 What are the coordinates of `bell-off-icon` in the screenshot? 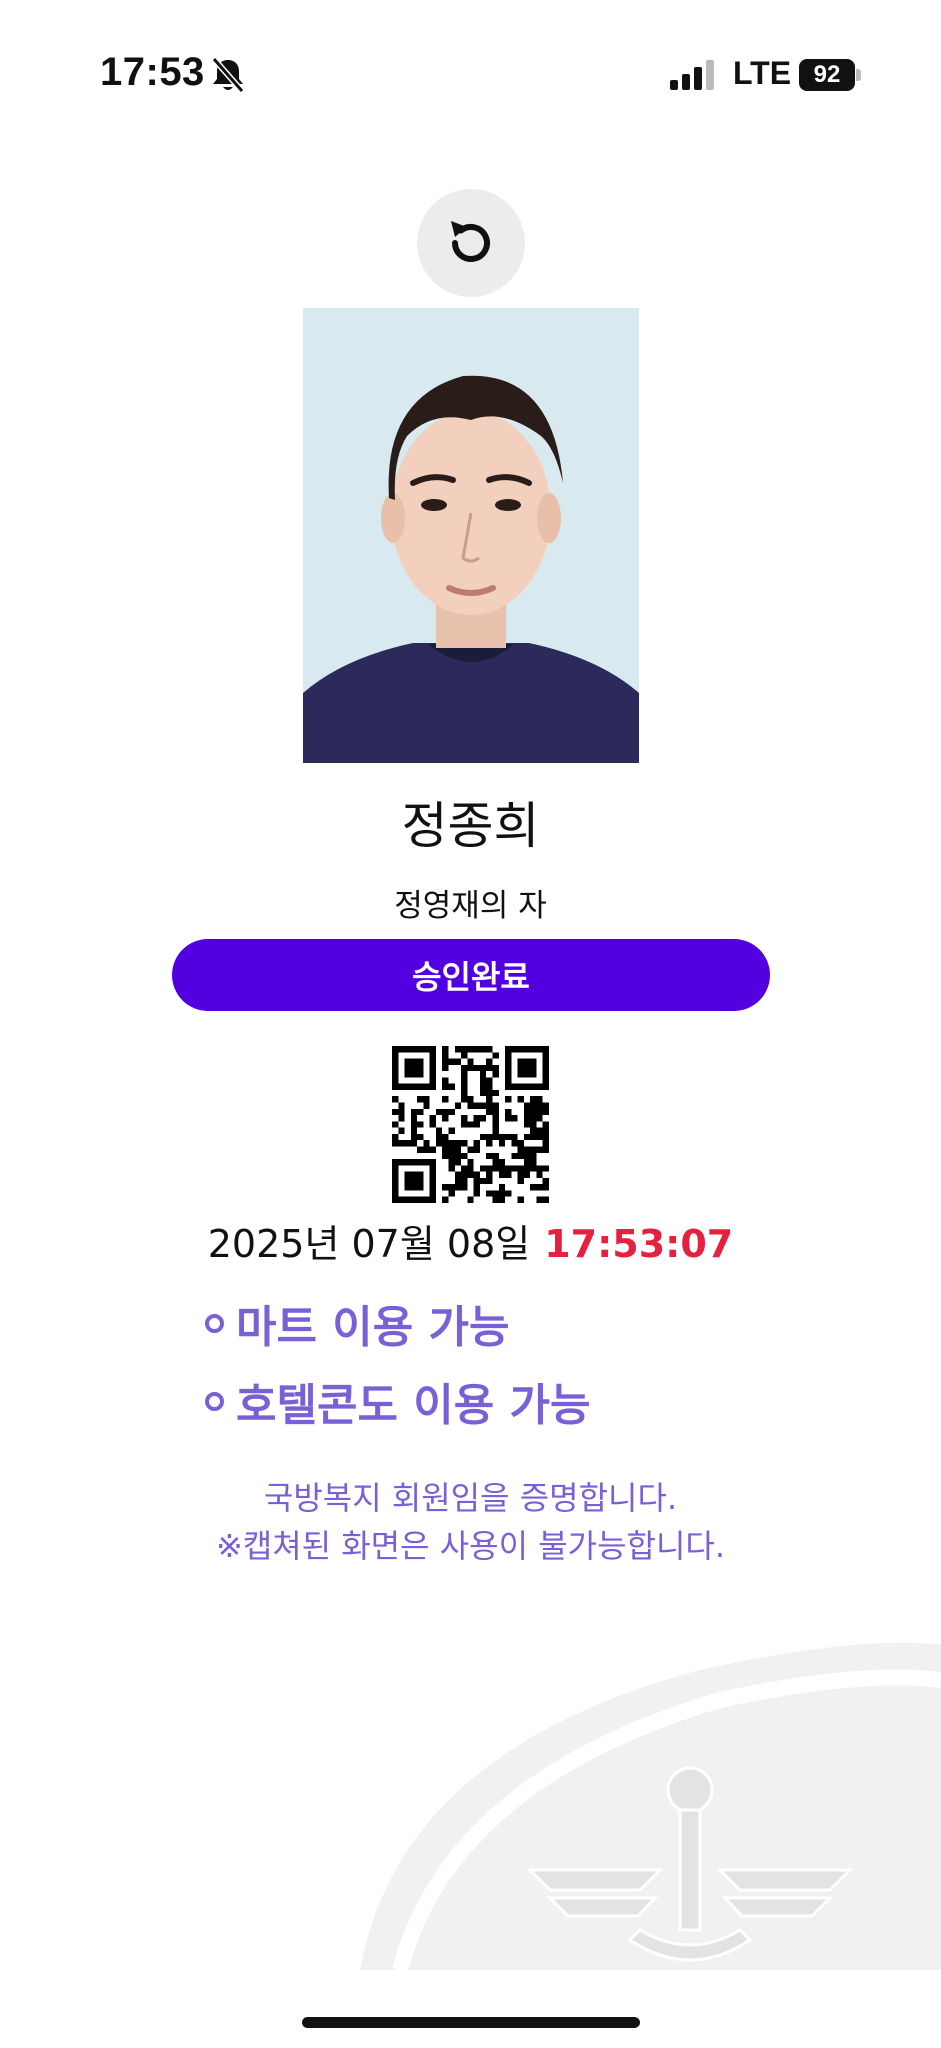 It's located at (228, 75).